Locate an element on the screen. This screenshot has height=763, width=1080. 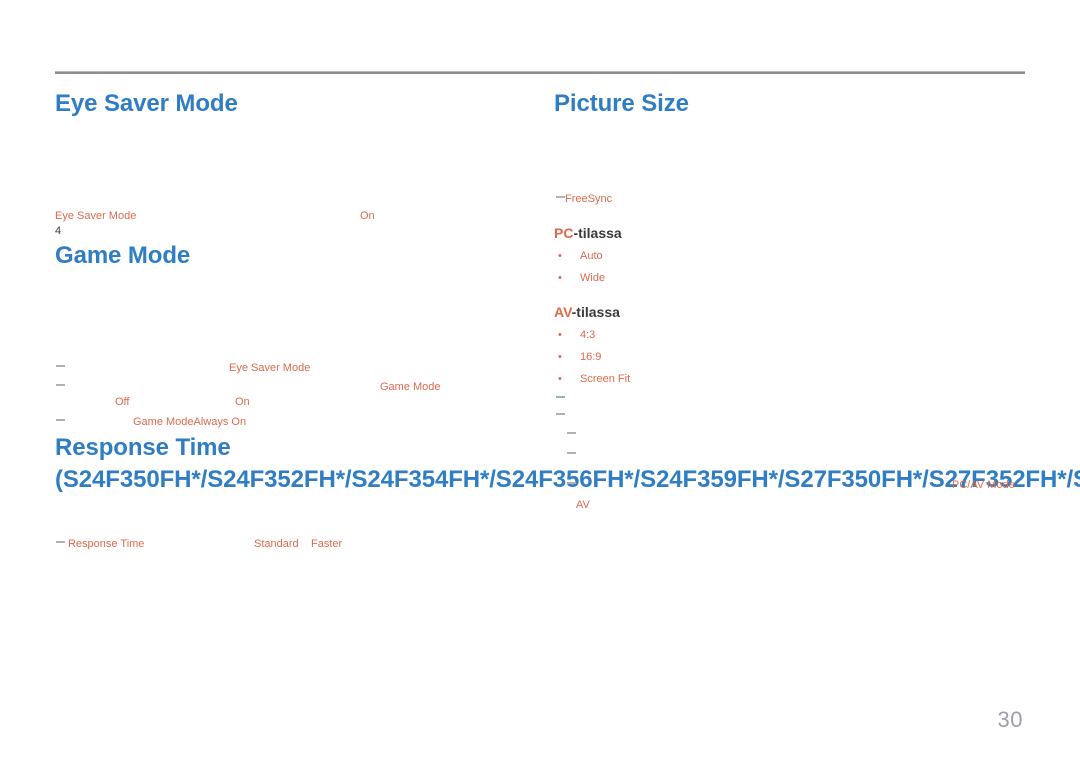
list-item: Auto is located at coordinates (579, 256).